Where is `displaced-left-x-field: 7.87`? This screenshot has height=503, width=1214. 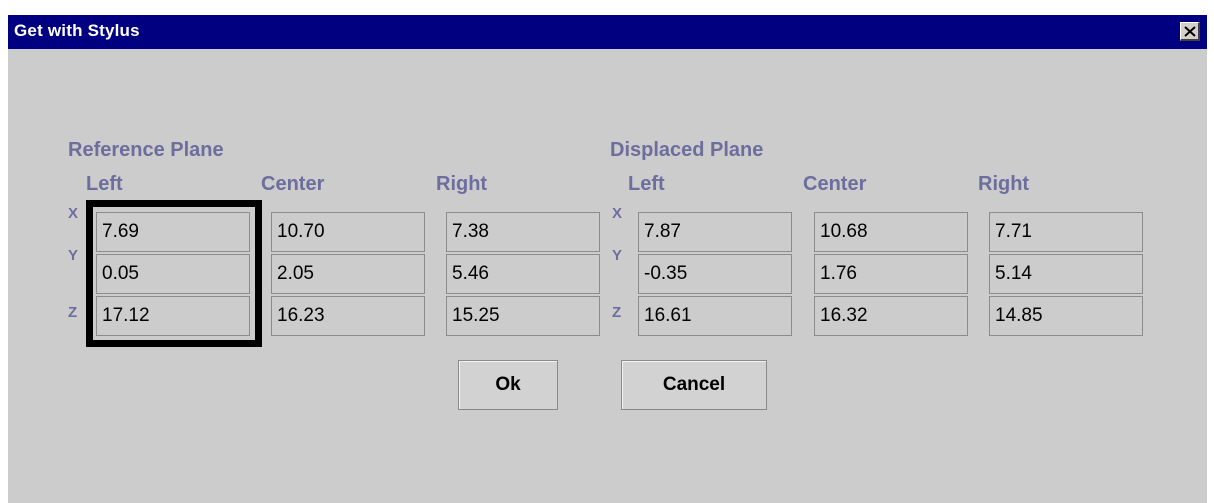
displaced-left-x-field: 7.87 is located at coordinates (715, 232).